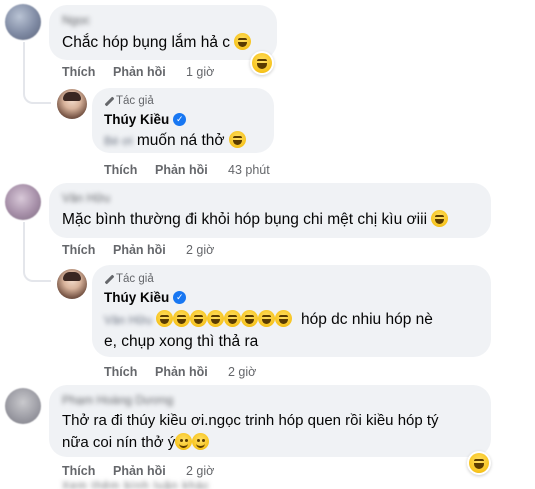 Image resolution: width=535 pixels, height=489 pixels. Describe the element at coordinates (128, 320) in the screenshot. I see `mention-link: Vân Hữu` at that location.